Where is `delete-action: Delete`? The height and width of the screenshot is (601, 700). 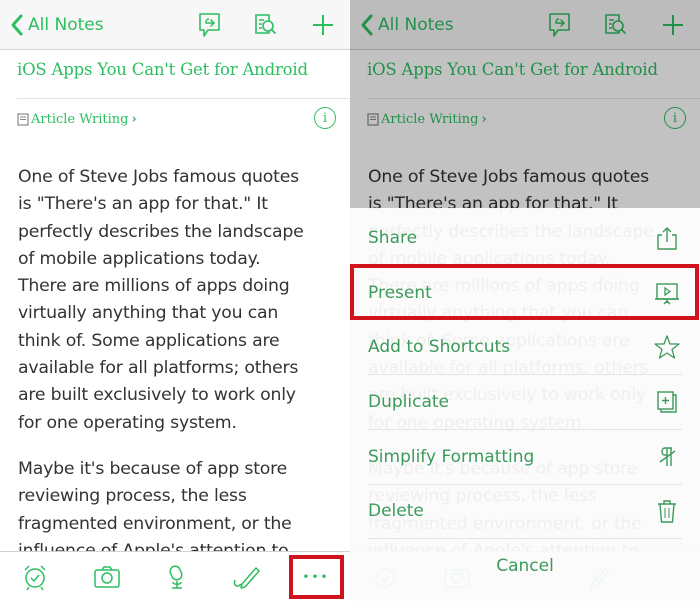 delete-action: Delete is located at coordinates (525, 511).